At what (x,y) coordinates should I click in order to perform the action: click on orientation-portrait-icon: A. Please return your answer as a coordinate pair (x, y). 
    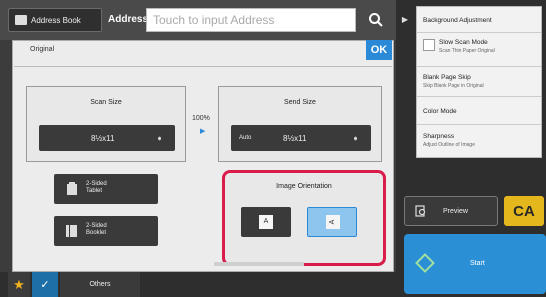
    Looking at the image, I should click on (266, 222).